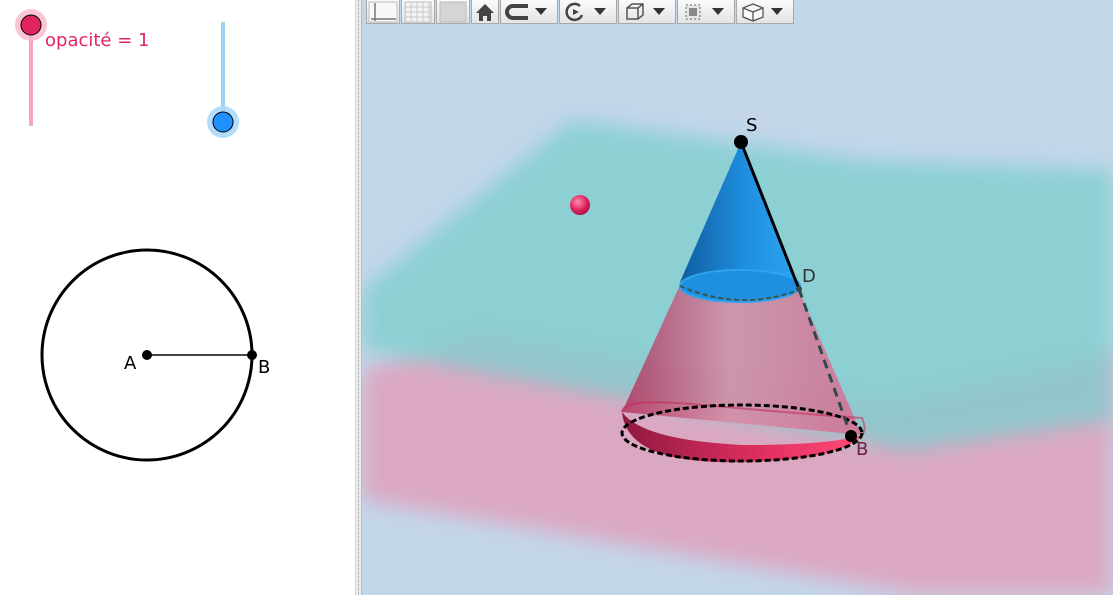 The width and height of the screenshot is (1113, 599). What do you see at coordinates (574, 11) in the screenshot?
I see `rotate-view-icon` at bounding box center [574, 11].